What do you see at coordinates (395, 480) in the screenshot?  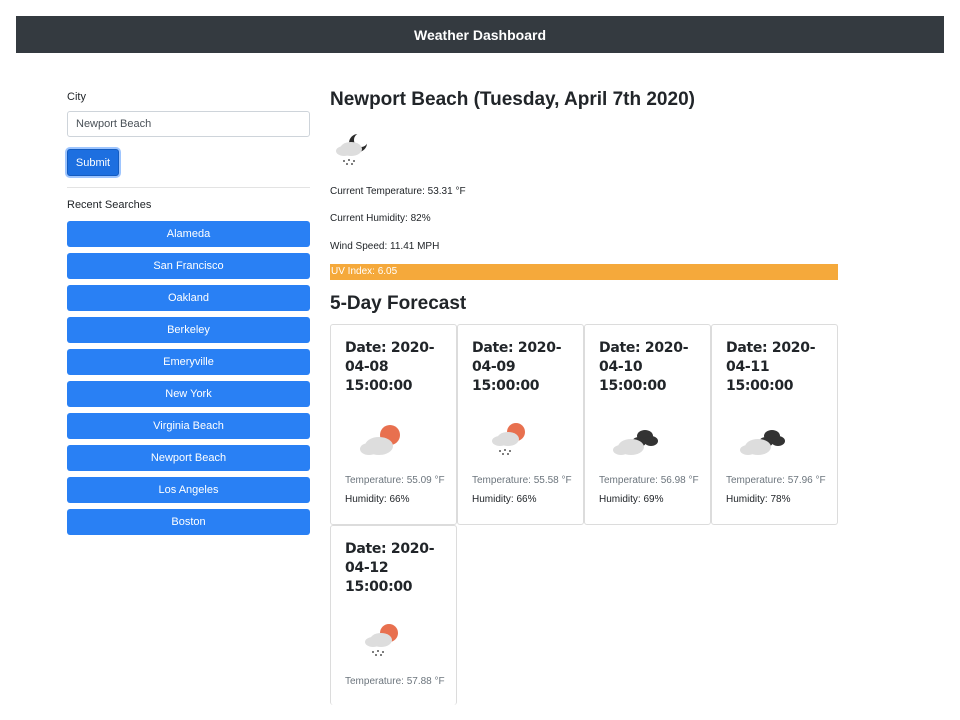 I see `forecast-temperature: Temperature: 55.09 °F` at bounding box center [395, 480].